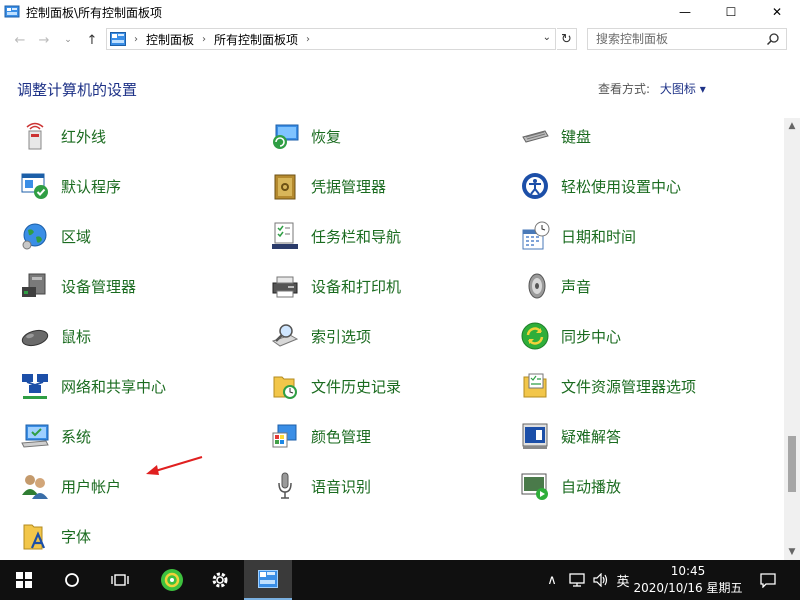 The image size is (800, 600). Describe the element at coordinates (256, 39) in the screenshot. I see `breadcrumb-all-items: 所有控制面板项` at that location.